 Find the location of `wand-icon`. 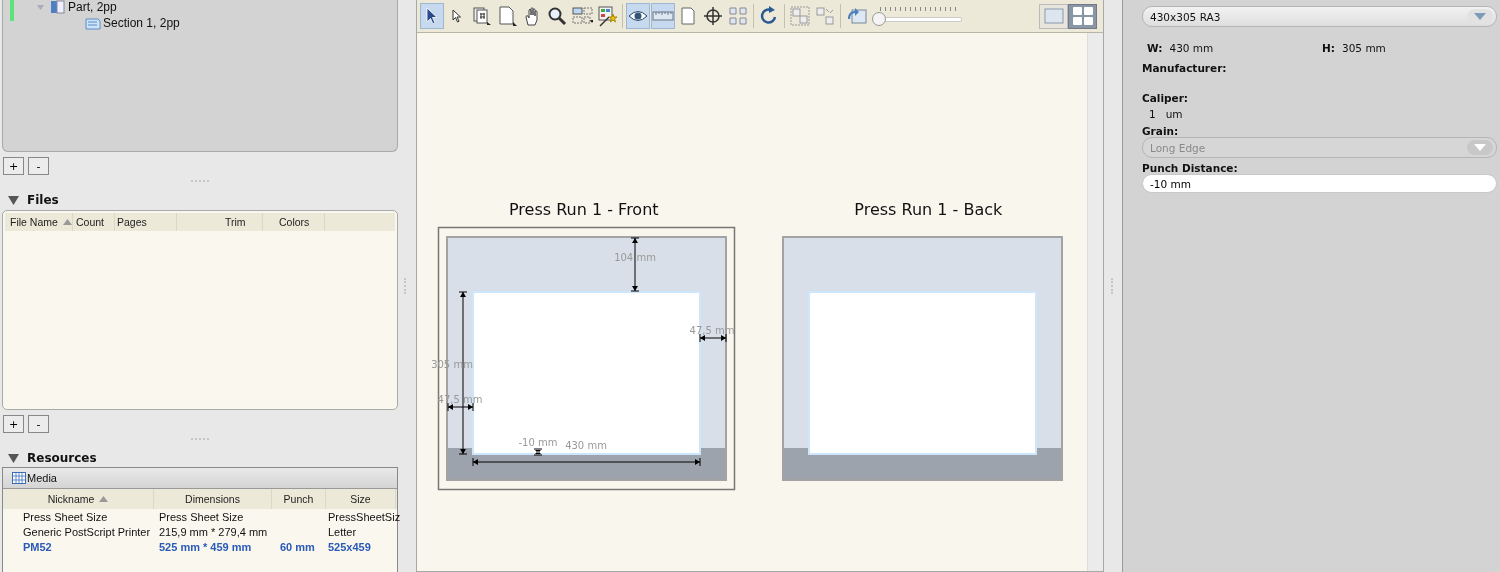

wand-icon is located at coordinates (606, 16).